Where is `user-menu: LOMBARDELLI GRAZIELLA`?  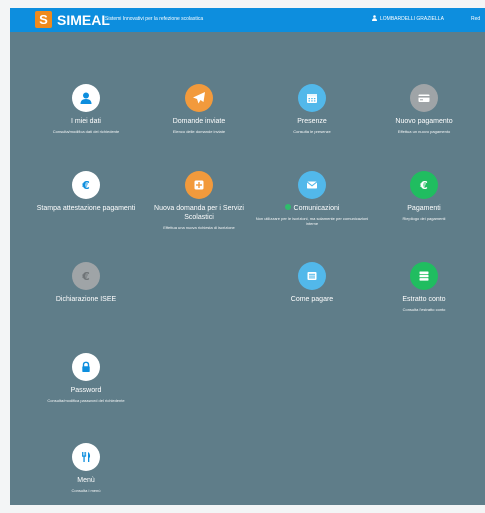 user-menu: LOMBARDELLI GRAZIELLA is located at coordinates (408, 19).